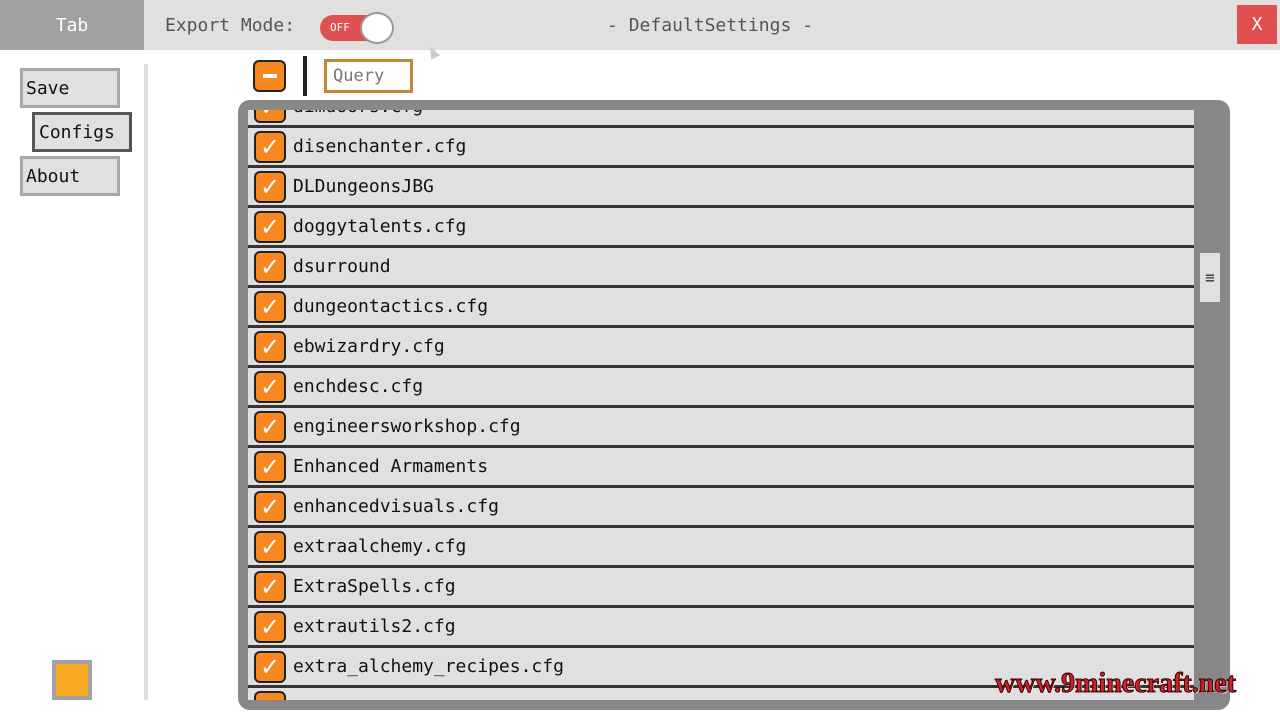  I want to click on close-icon: X, so click(1257, 24).